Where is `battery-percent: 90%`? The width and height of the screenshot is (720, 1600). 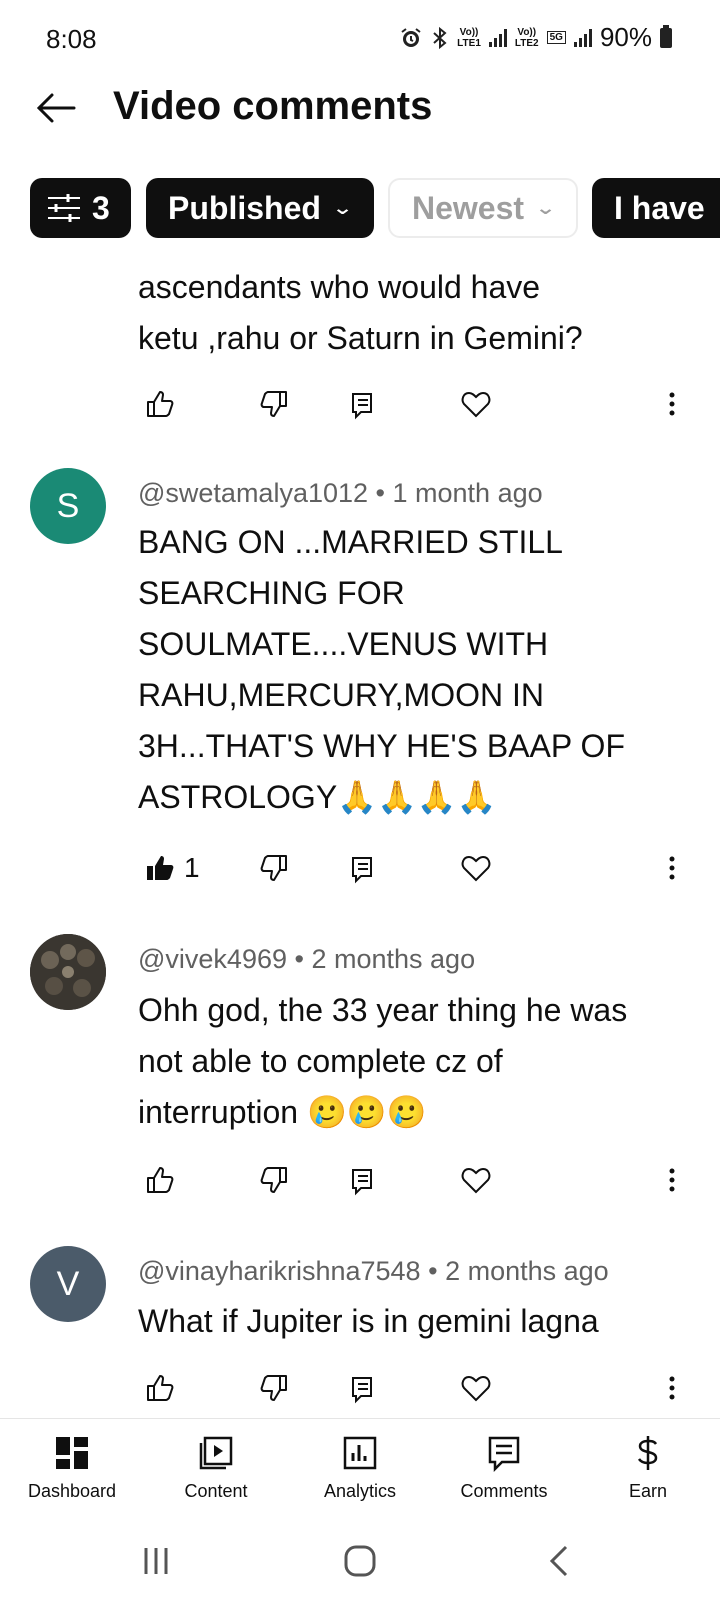 battery-percent: 90% is located at coordinates (625, 37).